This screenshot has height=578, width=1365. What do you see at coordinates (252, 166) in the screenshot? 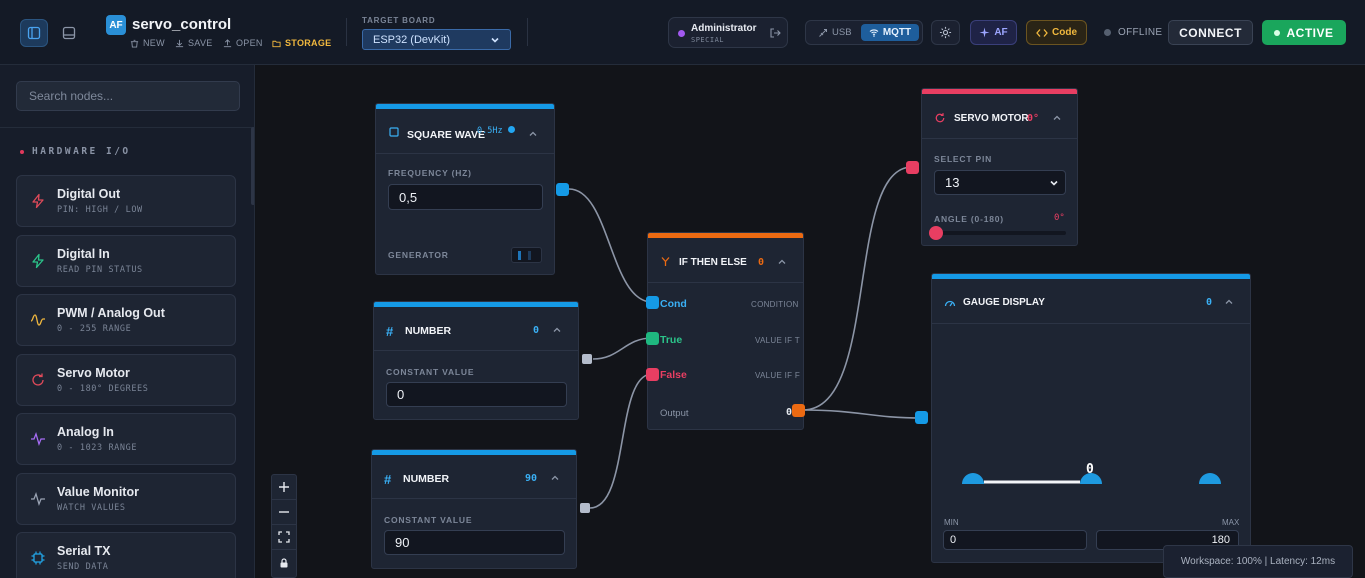
I see `sidebar-scrollbar` at bounding box center [252, 166].